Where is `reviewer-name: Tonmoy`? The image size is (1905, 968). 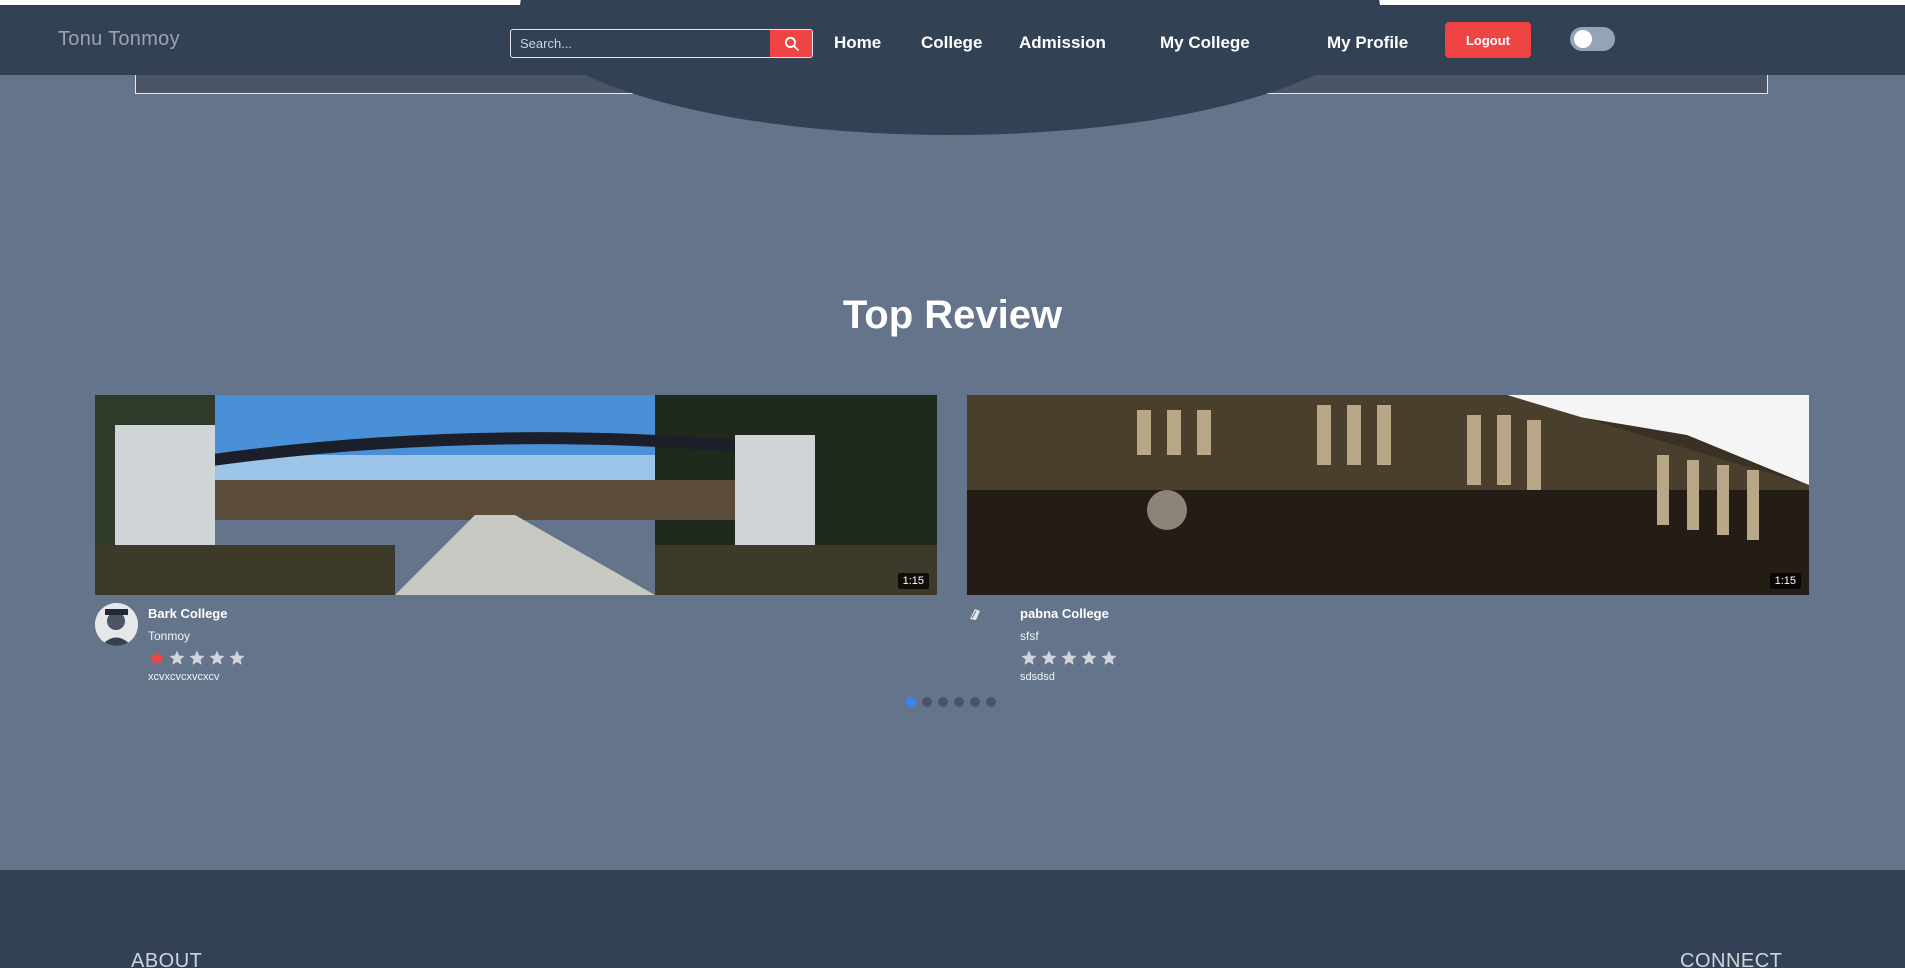
reviewer-name: Tonmoy is located at coordinates (169, 636).